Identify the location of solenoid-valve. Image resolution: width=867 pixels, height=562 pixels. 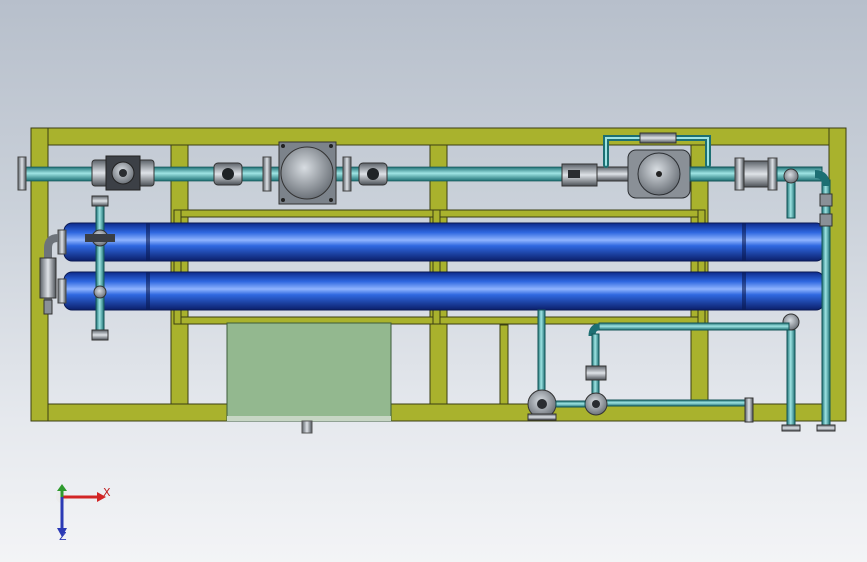
(579, 175).